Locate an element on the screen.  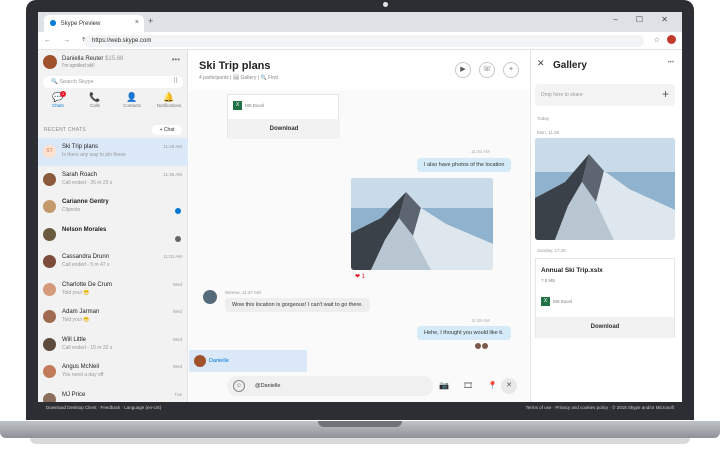
new-chat-button: + Chat is located at coordinates (167, 130).